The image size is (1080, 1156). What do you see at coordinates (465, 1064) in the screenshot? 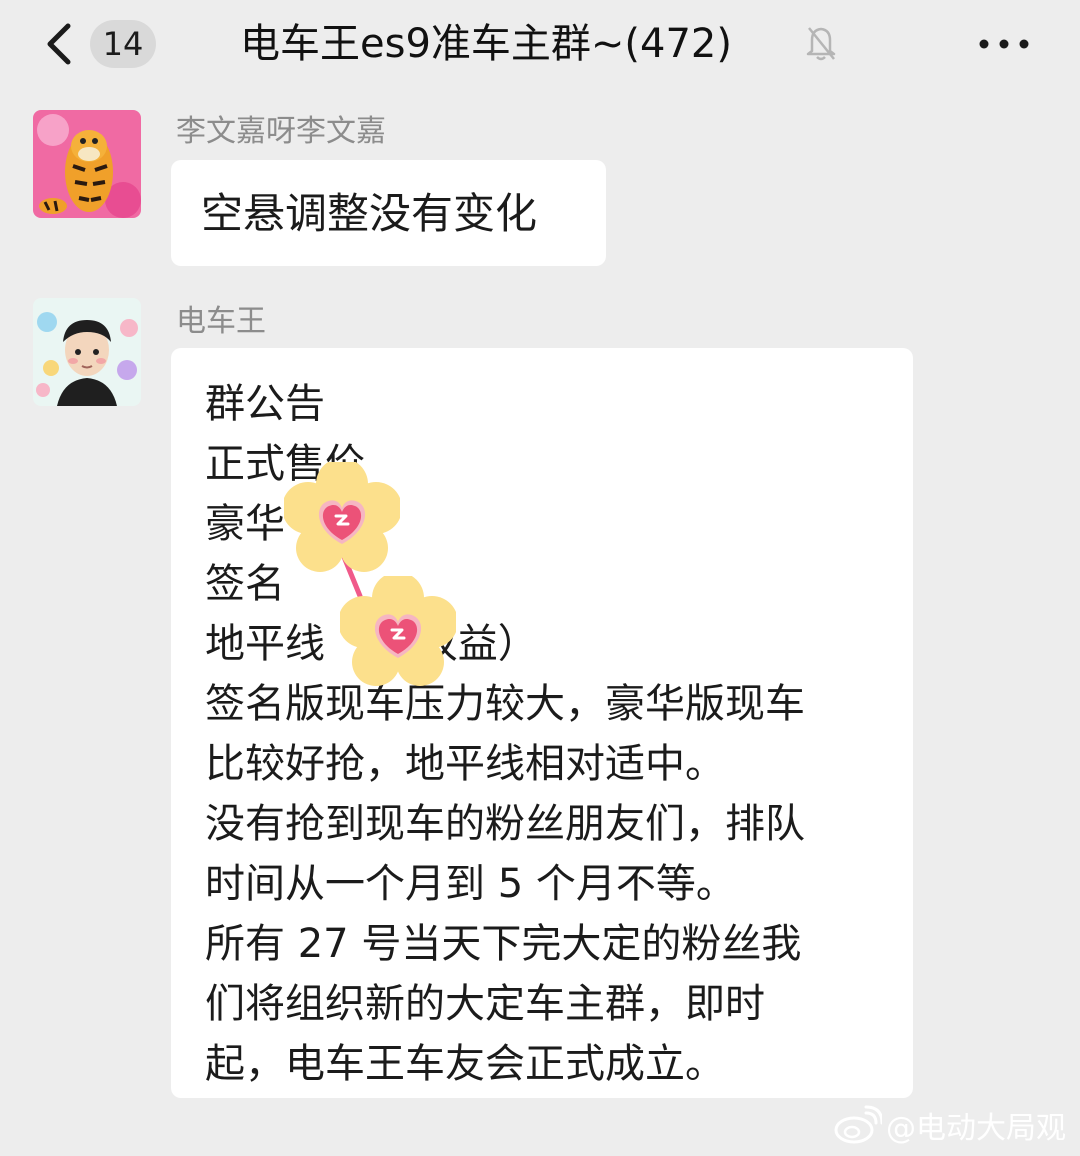
I see `announcement-line: 起，电车王车友会正式成立。` at bounding box center [465, 1064].